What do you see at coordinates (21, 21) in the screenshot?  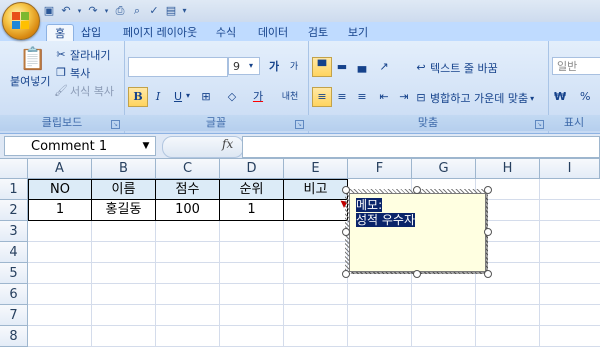 I see `office-button` at bounding box center [21, 21].